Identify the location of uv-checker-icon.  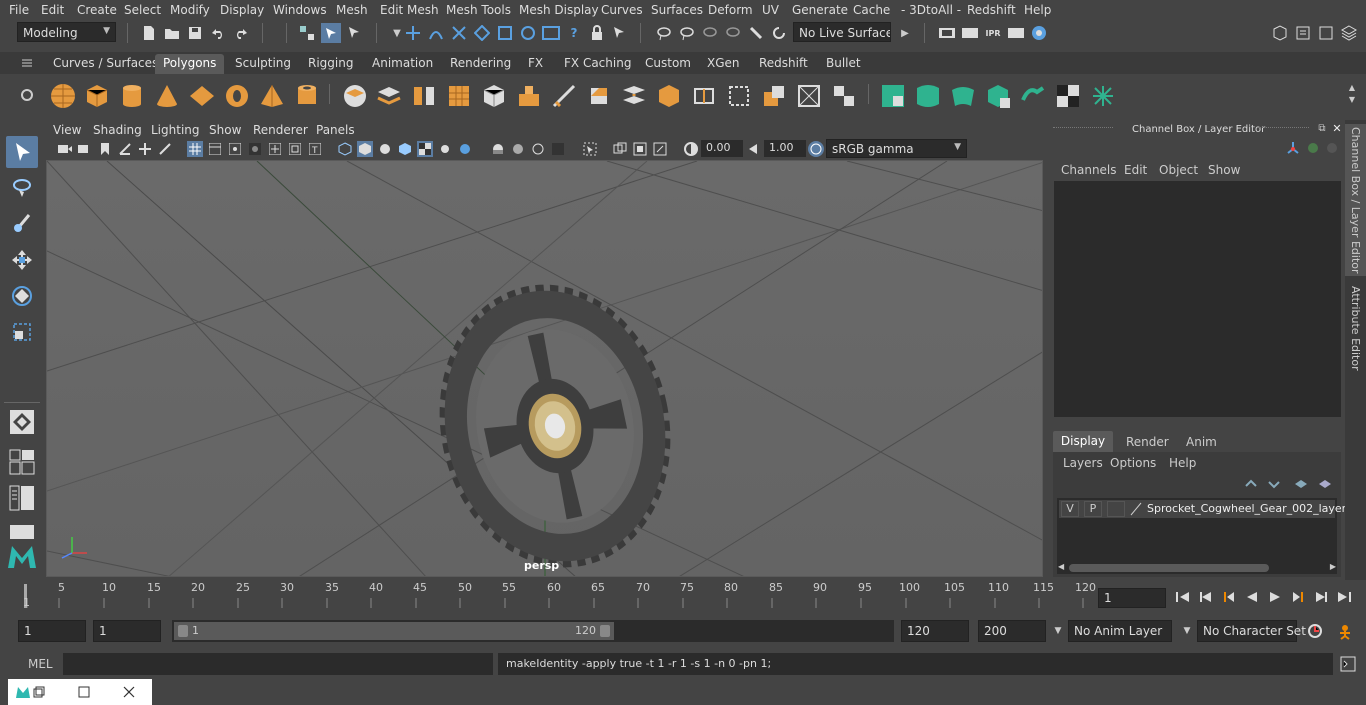
(1068, 96).